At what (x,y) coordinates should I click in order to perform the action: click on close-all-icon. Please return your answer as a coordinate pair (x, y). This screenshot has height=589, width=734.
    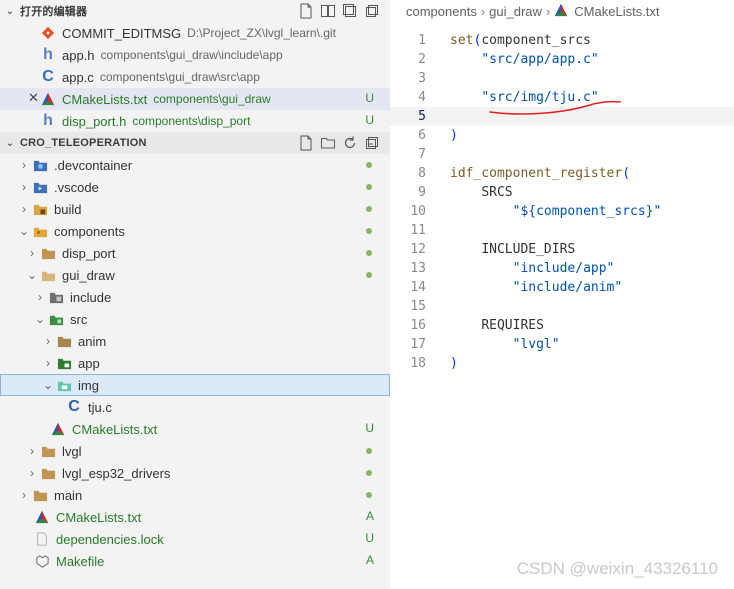
    Looking at the image, I should click on (372, 11).